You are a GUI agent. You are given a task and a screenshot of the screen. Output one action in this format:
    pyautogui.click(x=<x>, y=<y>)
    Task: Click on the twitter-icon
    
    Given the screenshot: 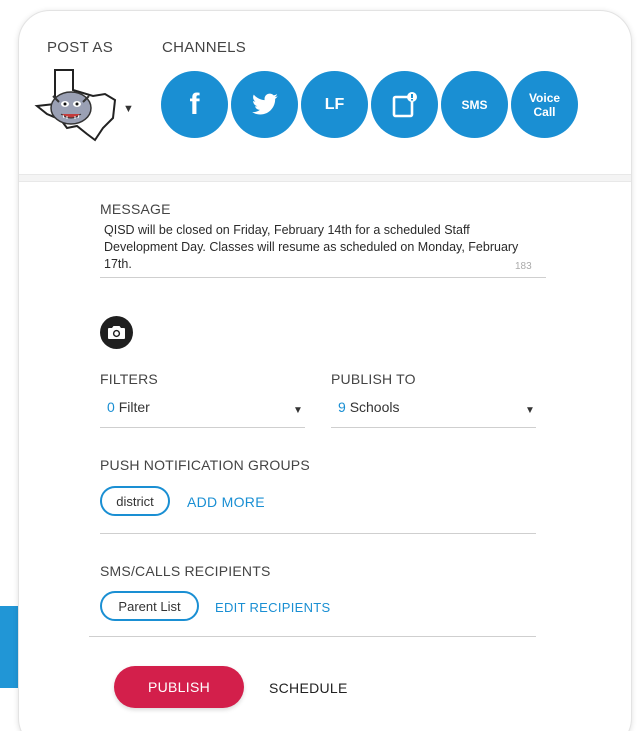 What is the action you would take?
    pyautogui.click(x=264, y=103)
    